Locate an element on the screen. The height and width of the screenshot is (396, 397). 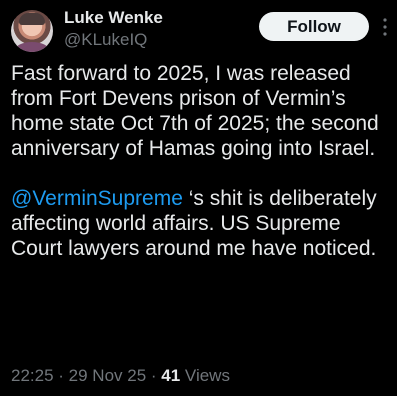
views-label: Views is located at coordinates (205, 375).